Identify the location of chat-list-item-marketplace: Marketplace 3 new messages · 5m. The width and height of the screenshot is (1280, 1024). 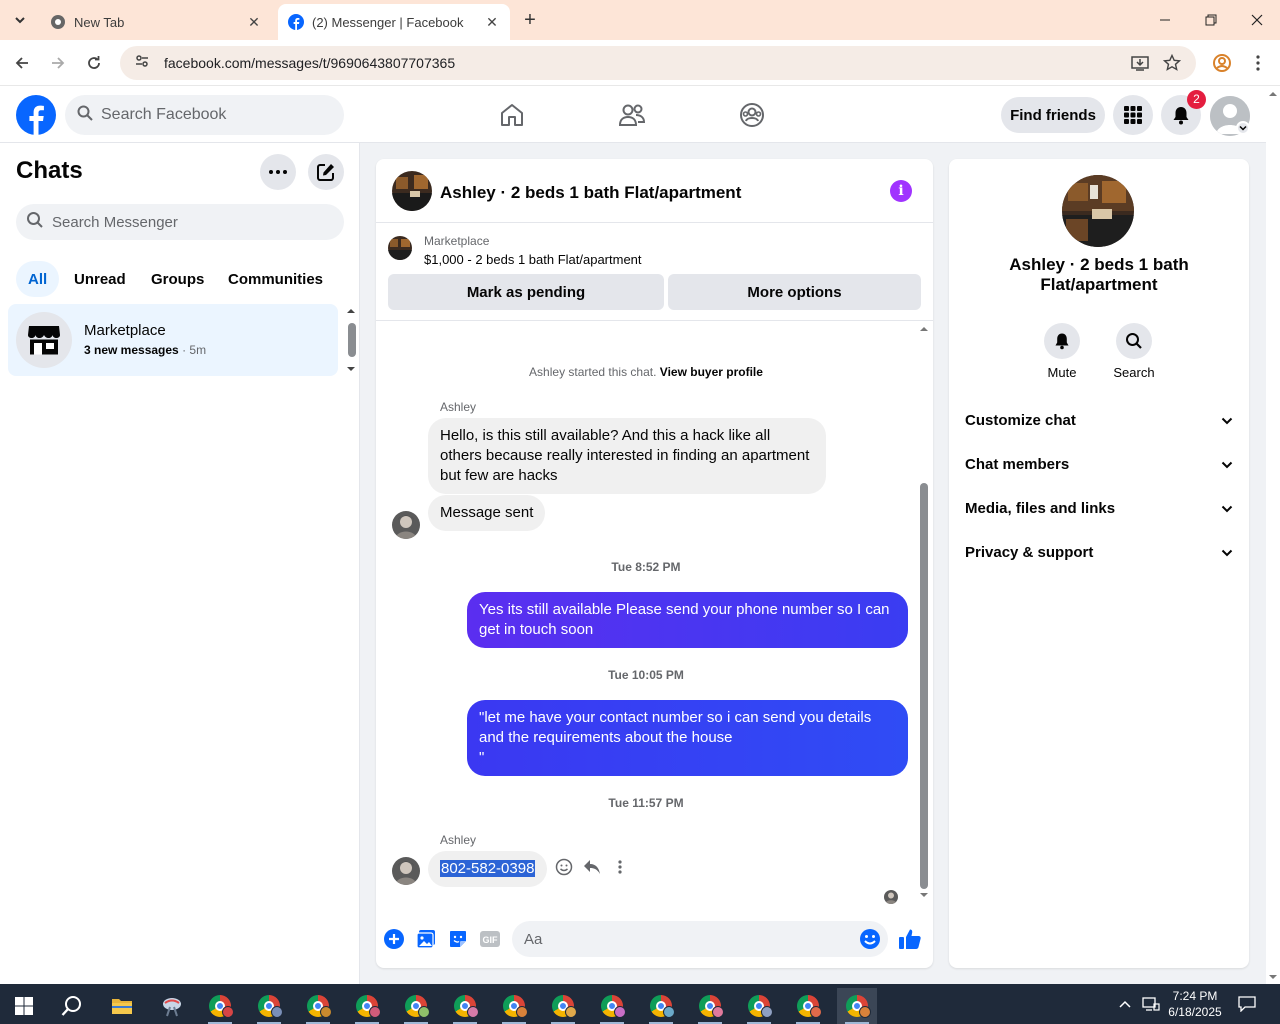
(173, 340).